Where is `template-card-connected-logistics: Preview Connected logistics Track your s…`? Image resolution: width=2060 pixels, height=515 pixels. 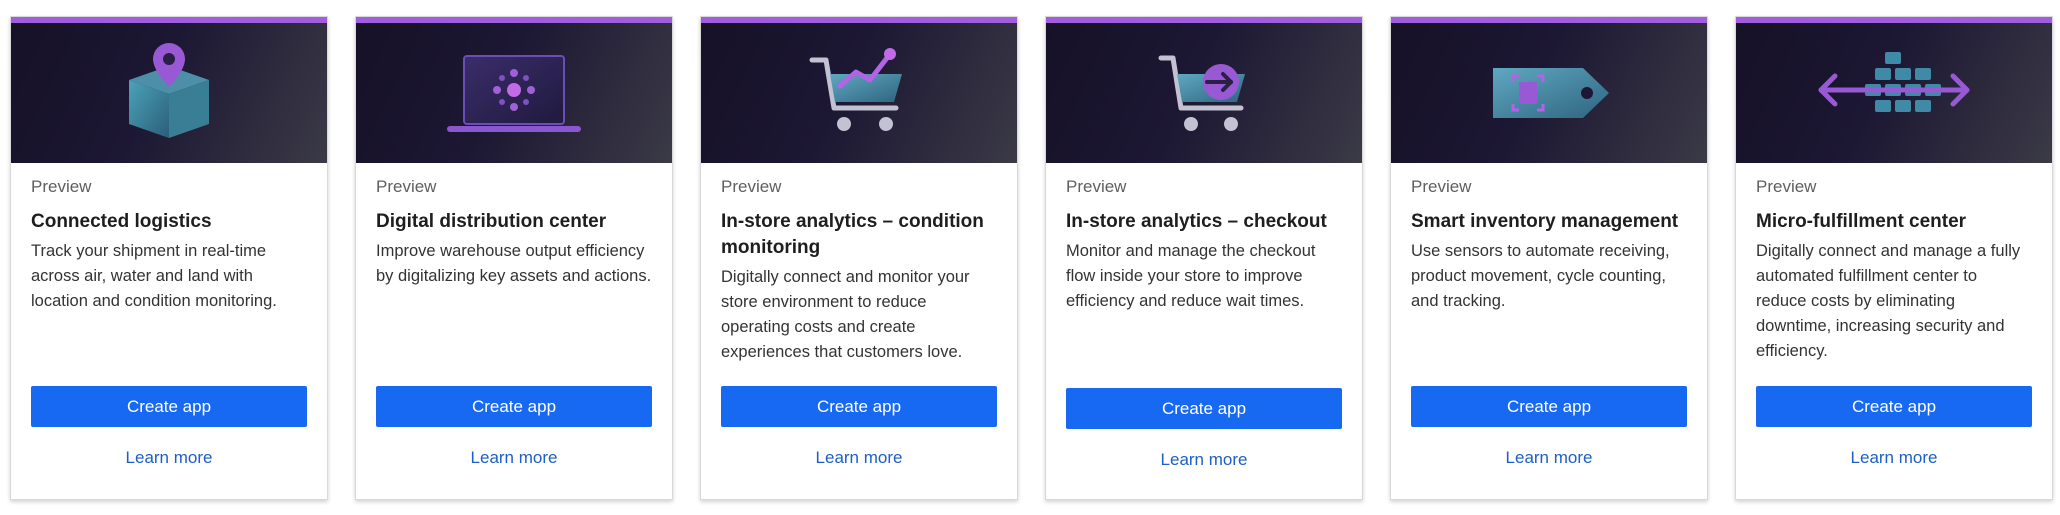
template-card-connected-logistics: Preview Connected logistics Track your s… is located at coordinates (169, 258).